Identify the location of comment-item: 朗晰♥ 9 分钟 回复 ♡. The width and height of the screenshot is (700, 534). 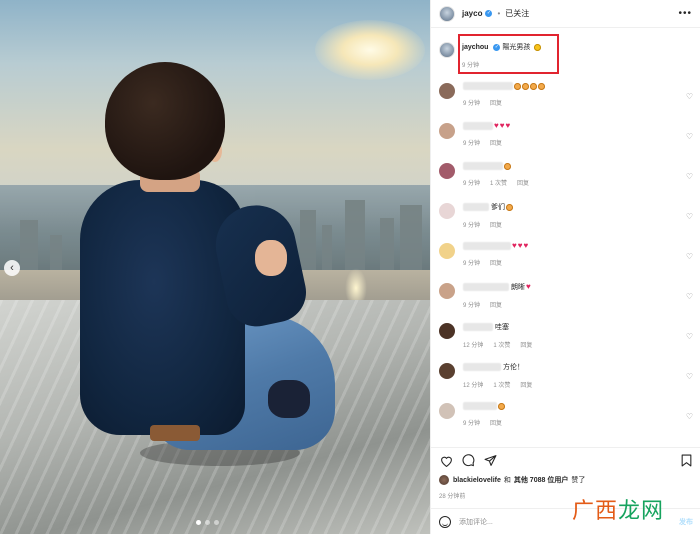
(565, 298).